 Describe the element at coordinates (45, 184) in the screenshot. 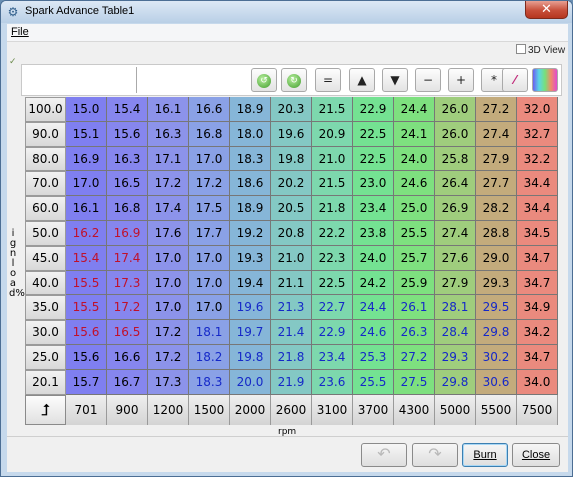

I see `row-header: 70.0` at that location.